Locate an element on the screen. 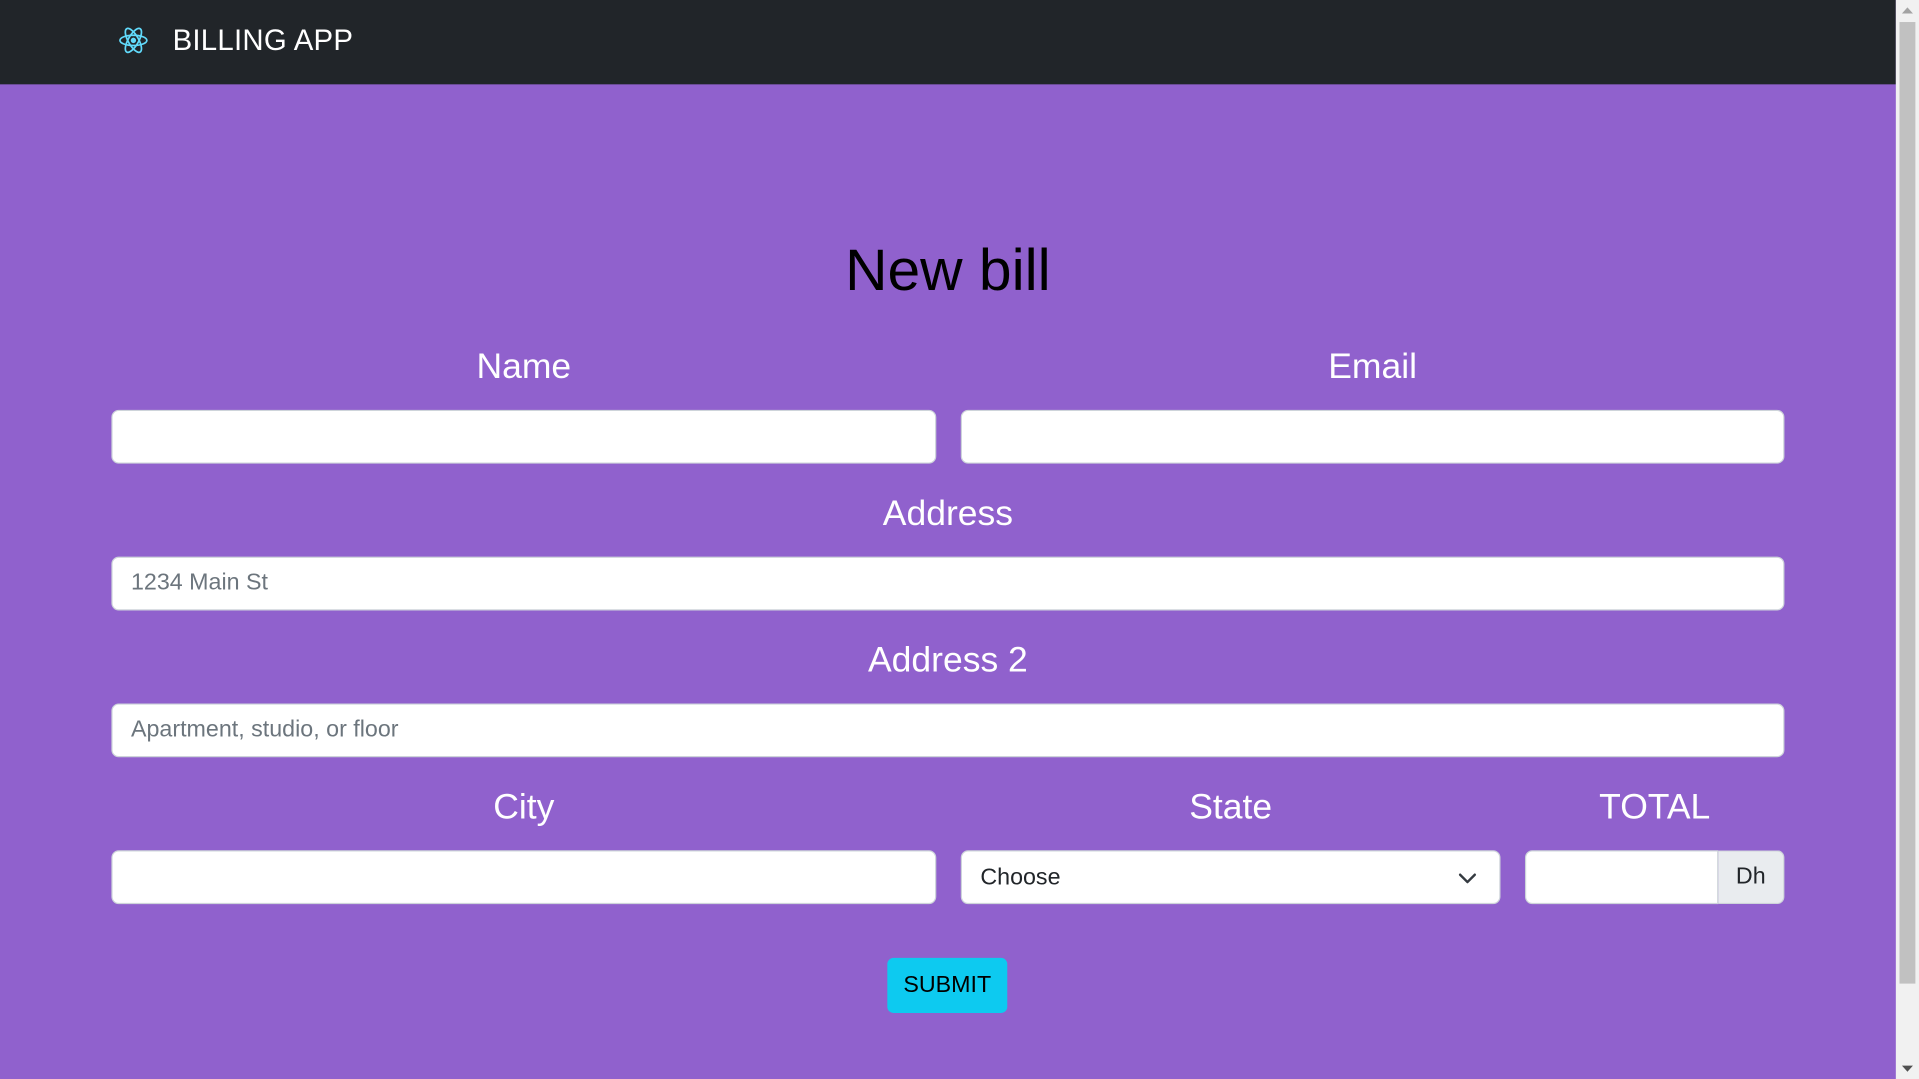 This screenshot has height=1079, width=1919. page-title: New bill is located at coordinates (948, 271).